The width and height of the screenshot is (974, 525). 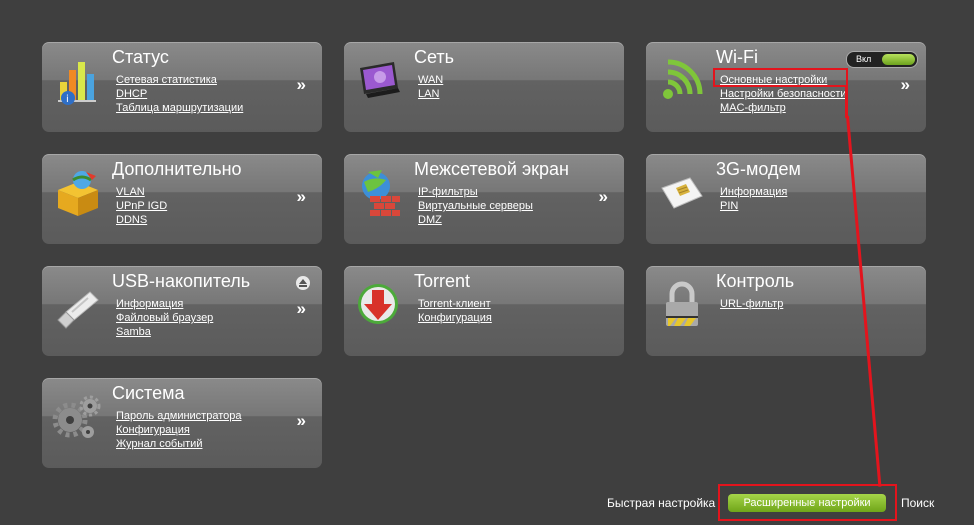 I want to click on tile-title: Система, so click(x=148, y=393).